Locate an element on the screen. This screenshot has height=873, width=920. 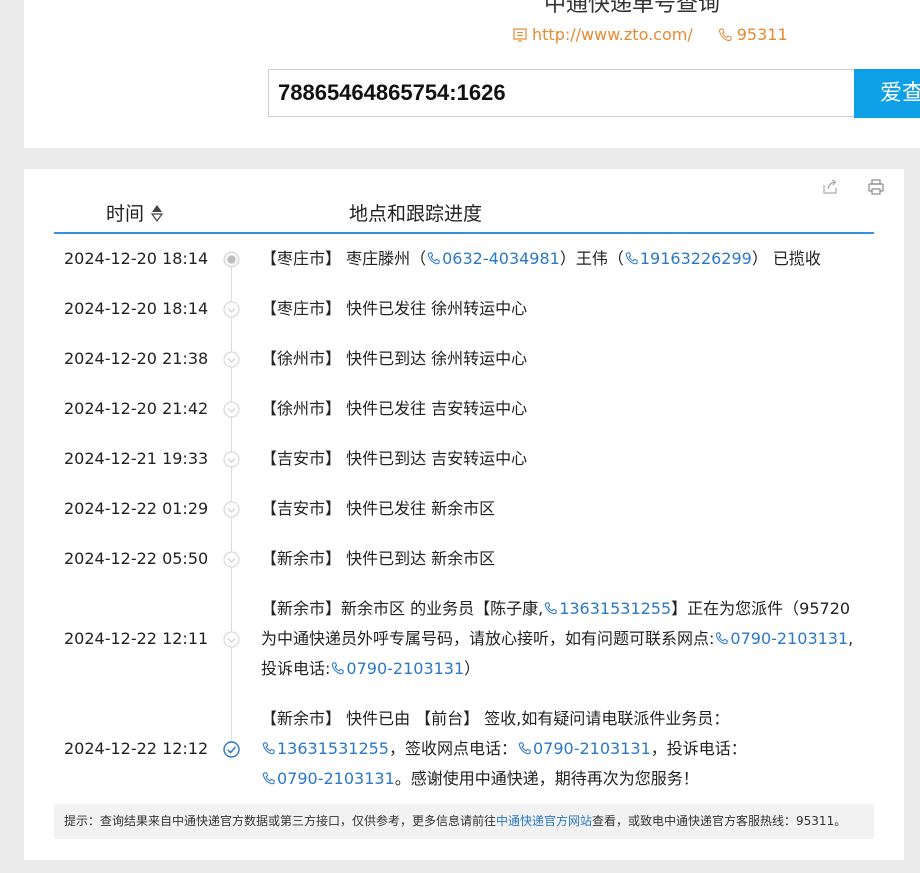
event-text: 。感谢使用中通快递，期待再次为您服务！ is located at coordinates (546, 778).